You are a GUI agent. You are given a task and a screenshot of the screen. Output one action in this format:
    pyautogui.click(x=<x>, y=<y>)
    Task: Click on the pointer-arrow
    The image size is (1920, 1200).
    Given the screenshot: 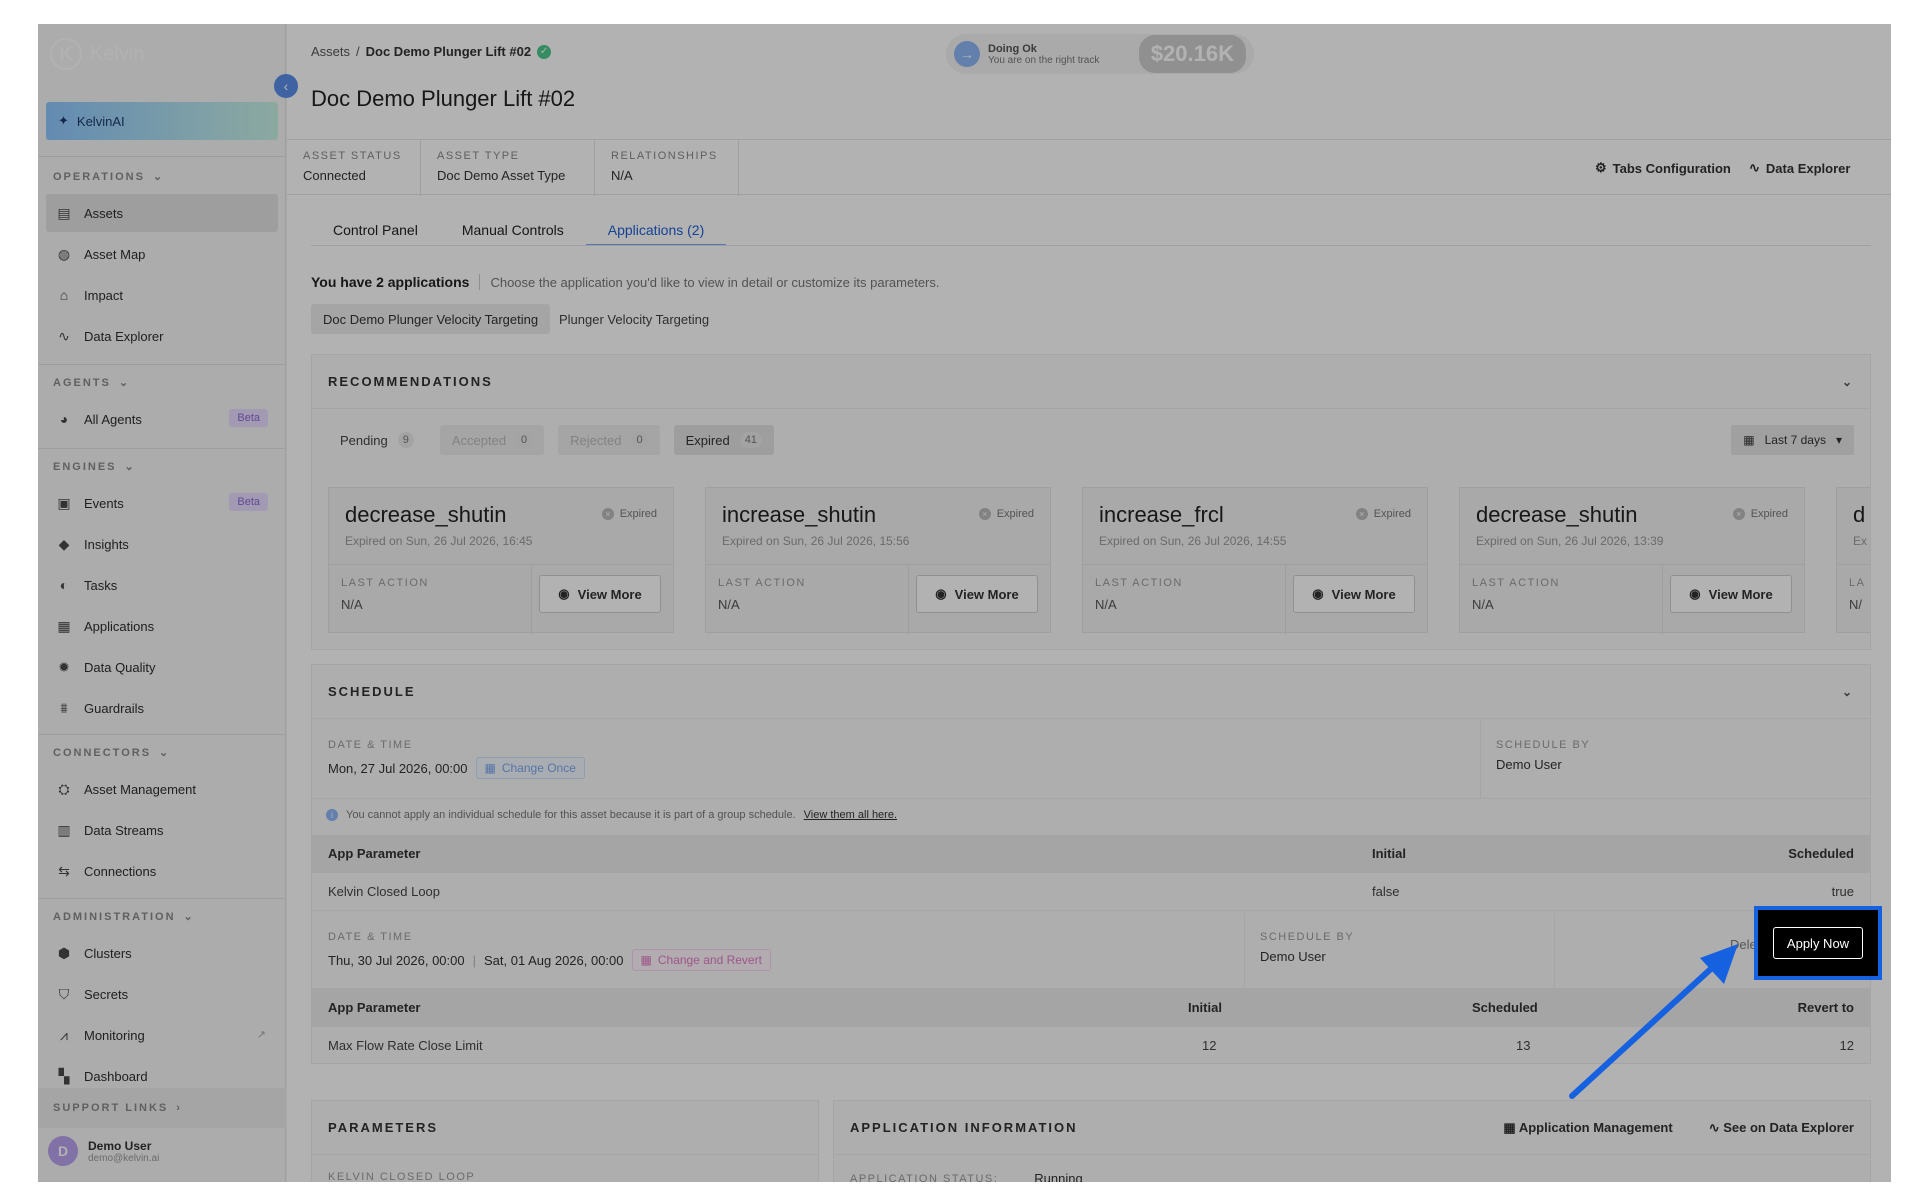 What is the action you would take?
    pyautogui.click(x=1653, y=1021)
    